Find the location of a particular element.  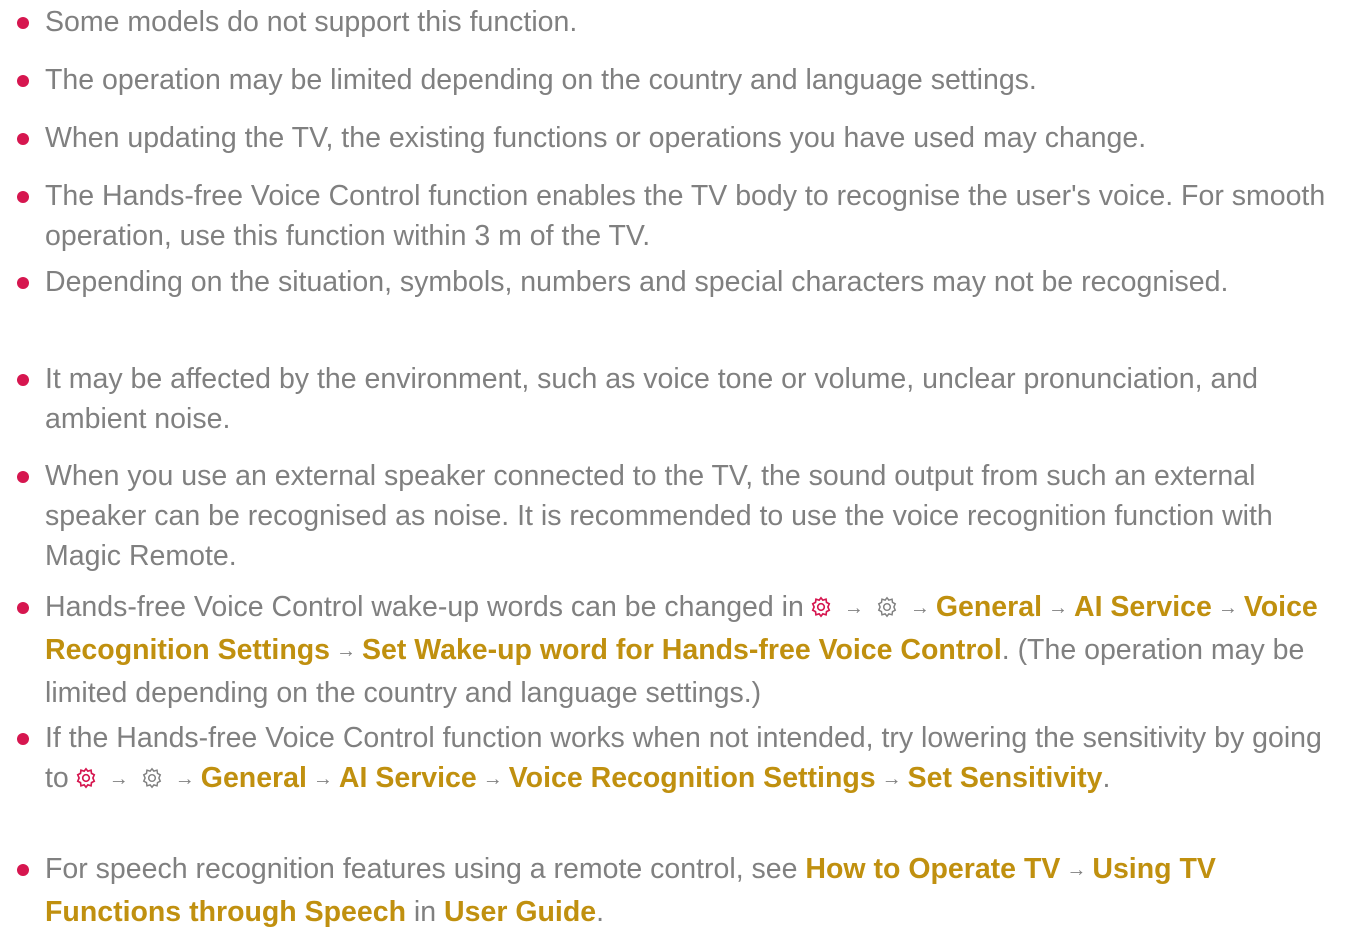

menu-path-set-sensitivity: Set Sensitivity is located at coordinates (1005, 778).